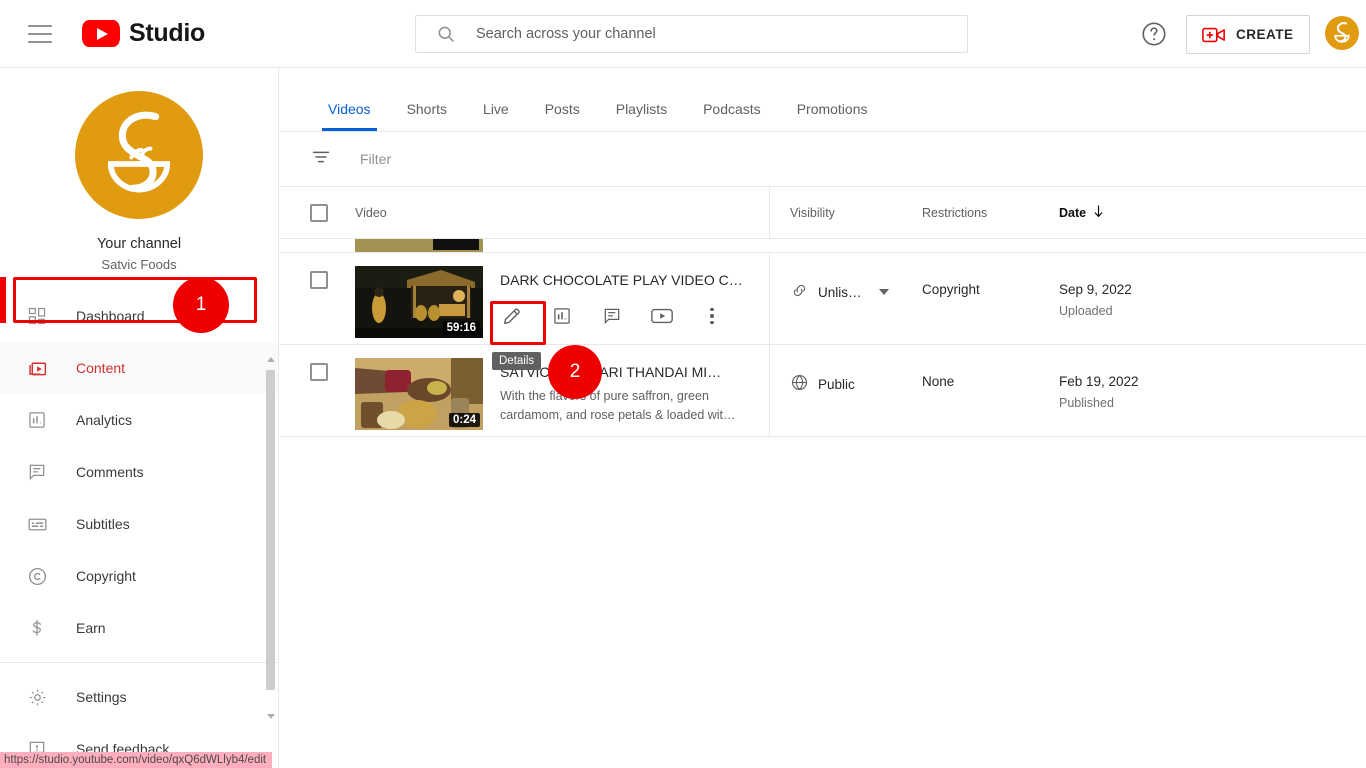  I want to click on link-unlisted-icon, so click(799, 292).